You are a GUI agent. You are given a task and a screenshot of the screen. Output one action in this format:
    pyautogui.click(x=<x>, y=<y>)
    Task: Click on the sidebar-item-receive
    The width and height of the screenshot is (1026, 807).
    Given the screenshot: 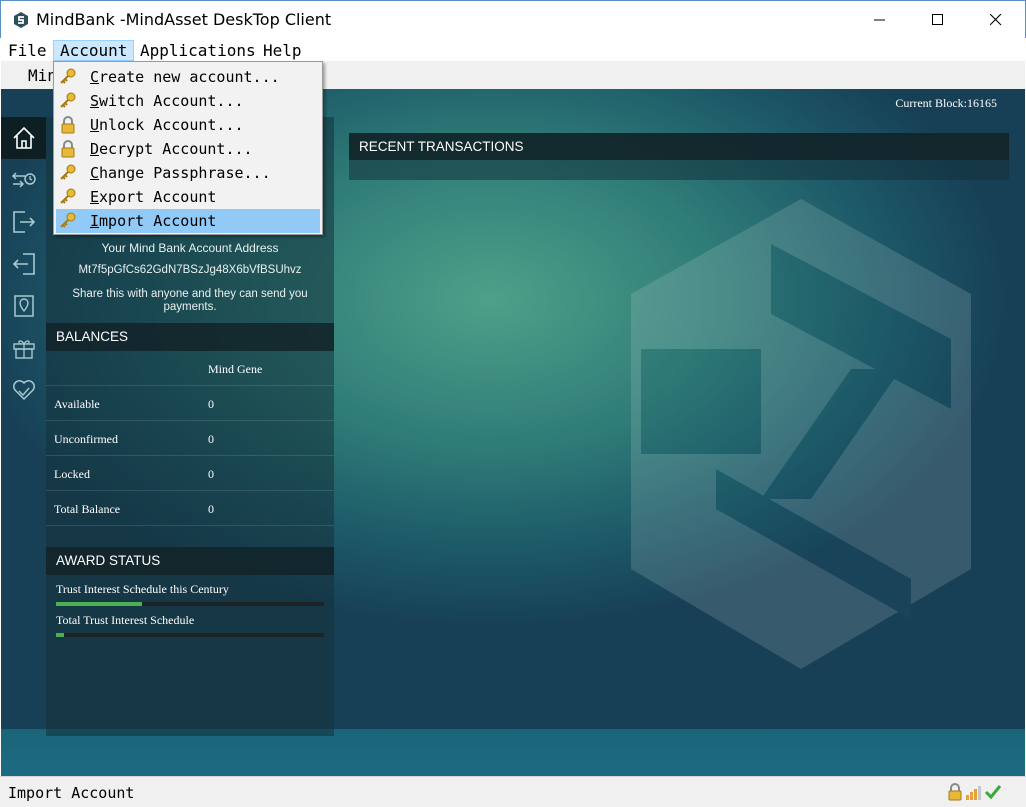 What is the action you would take?
    pyautogui.click(x=23, y=264)
    